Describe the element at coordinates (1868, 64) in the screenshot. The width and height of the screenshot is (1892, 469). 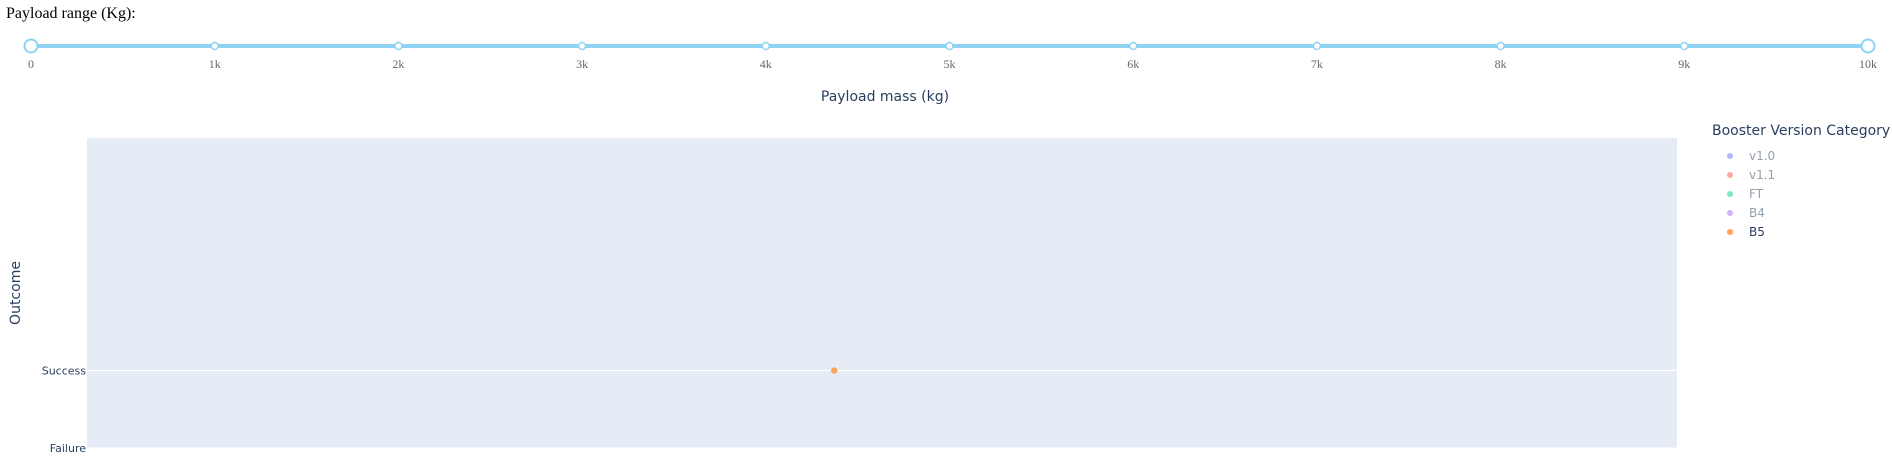
I see `slider-mark-label: 10k` at that location.